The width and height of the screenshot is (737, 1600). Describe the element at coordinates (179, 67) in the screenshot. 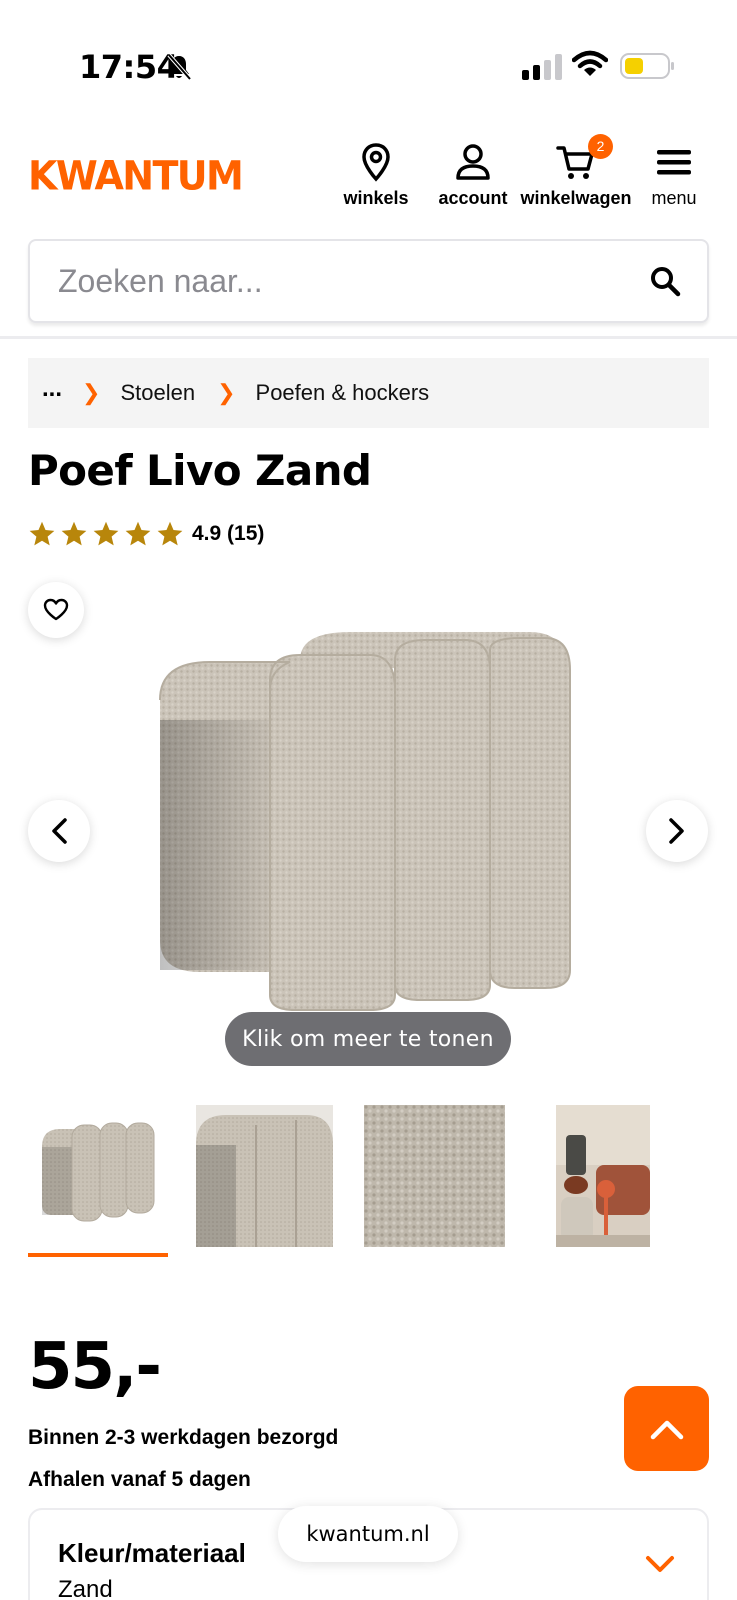

I see `bell-slash-icon` at that location.